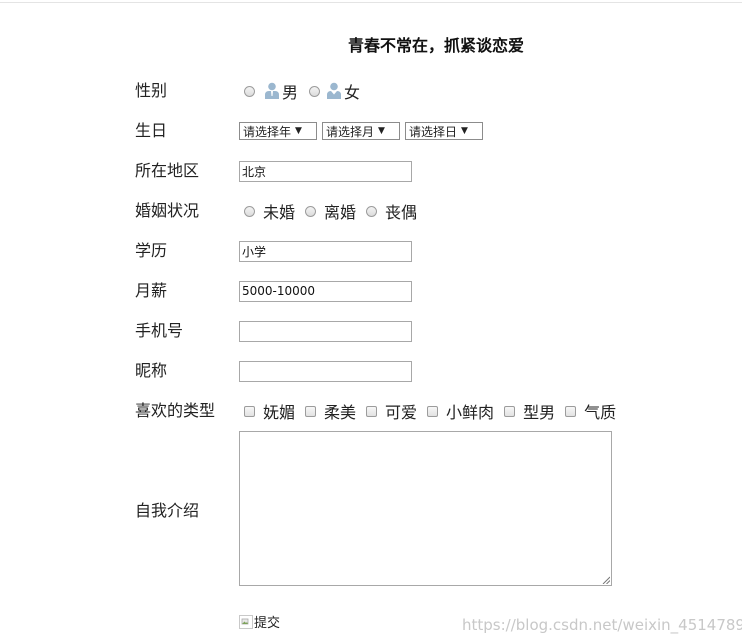 This screenshot has width=742, height=644. What do you see at coordinates (371, 91) in the screenshot?
I see `row-gender: 性别 男 女` at bounding box center [371, 91].